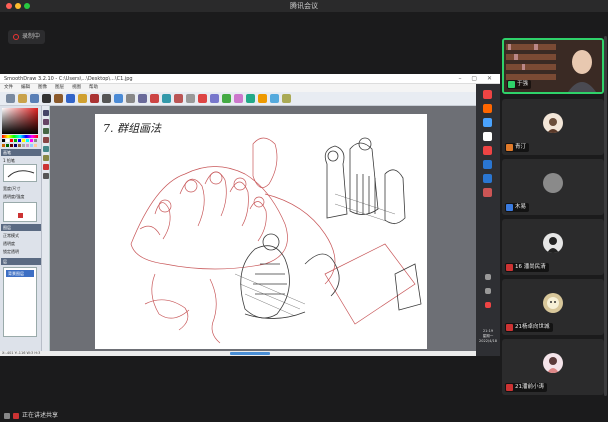 This screenshot has width=608, height=422. Describe the element at coordinates (190, 98) in the screenshot. I see `eraser-icon` at that location.